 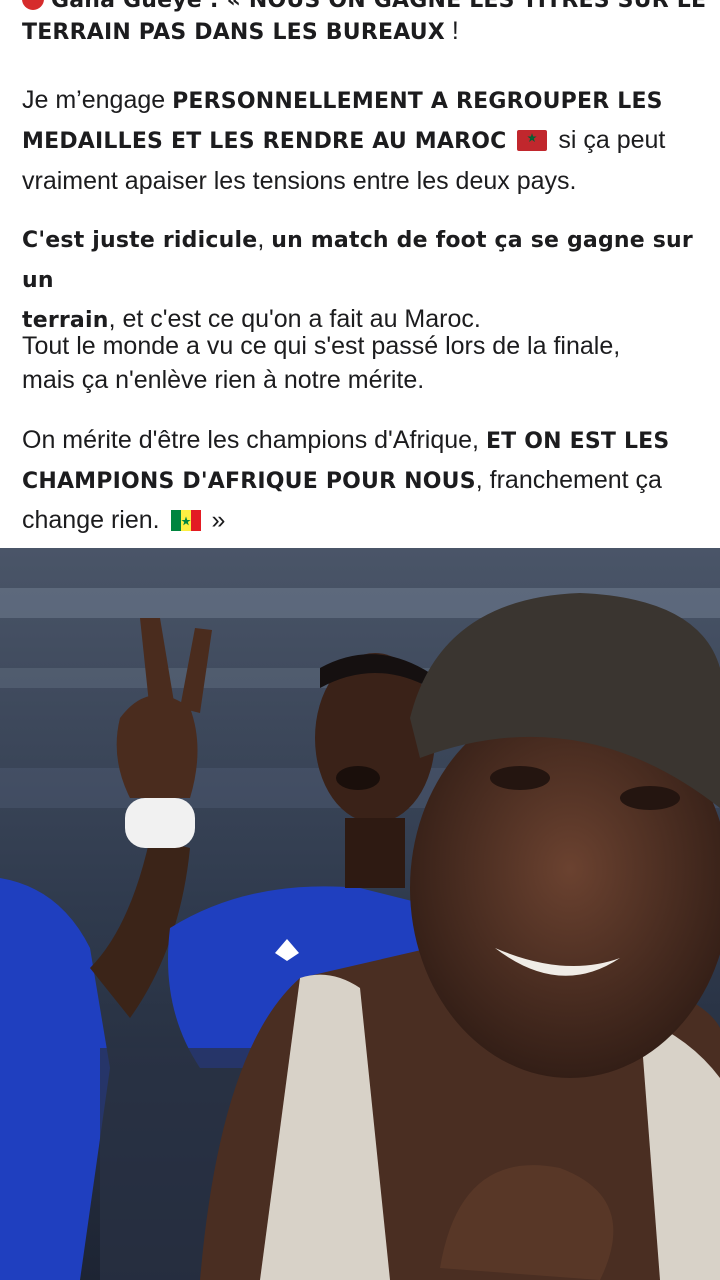 What do you see at coordinates (240, 31) in the screenshot?
I see `paragraph-0: TERRAIN PAS DANS LES BUREAUX !` at bounding box center [240, 31].